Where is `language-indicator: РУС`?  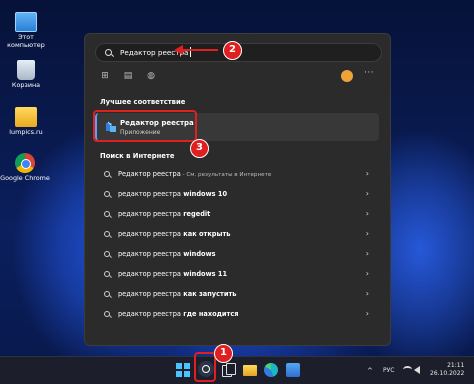 language-indicator: РУС is located at coordinates (388, 370).